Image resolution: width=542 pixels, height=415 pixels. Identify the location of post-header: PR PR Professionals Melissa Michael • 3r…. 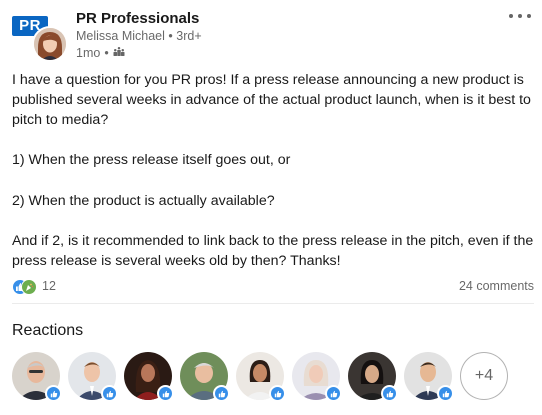
(273, 36).